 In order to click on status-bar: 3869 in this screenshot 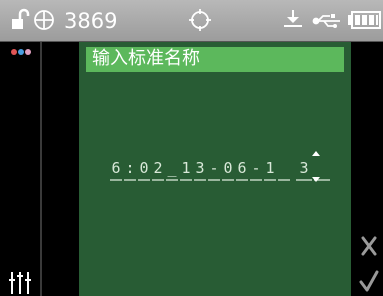, I will do `click(191, 21)`.